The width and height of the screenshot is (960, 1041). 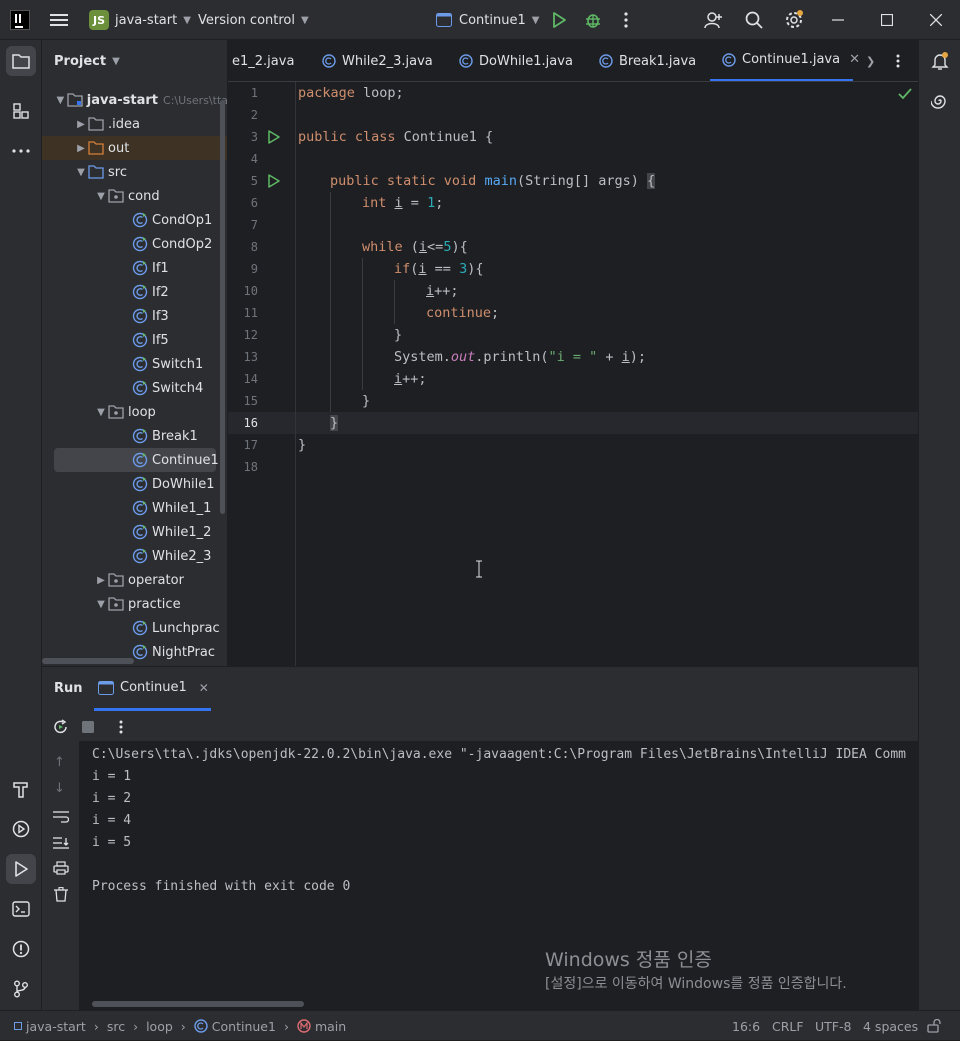 I want to click on tab-while2-3: While2_3.java, so click(x=377, y=60).